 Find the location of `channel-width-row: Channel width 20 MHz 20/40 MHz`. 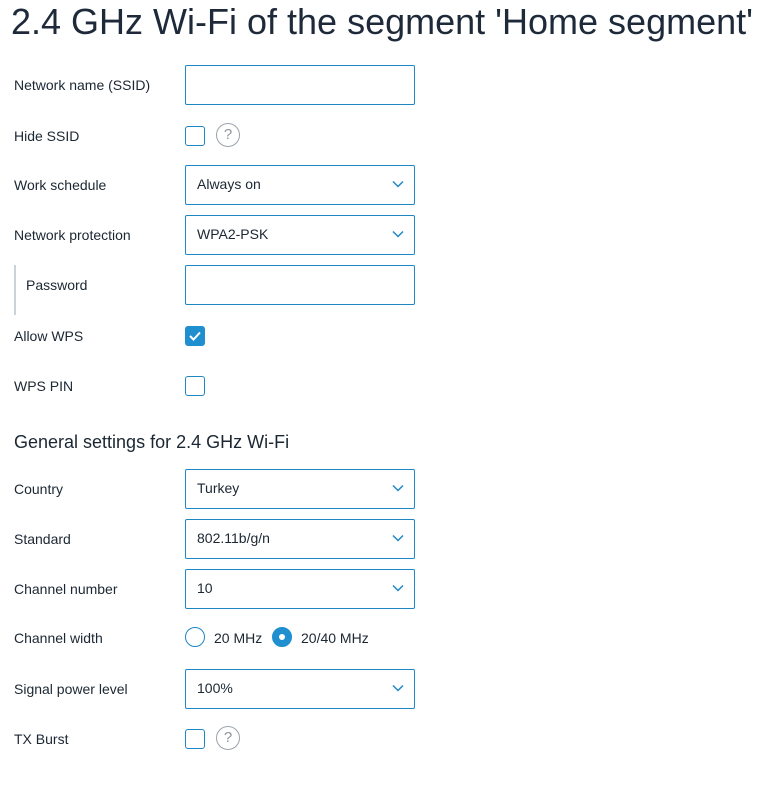

channel-width-row: Channel width 20 MHz 20/40 MHz is located at coordinates (392, 638).